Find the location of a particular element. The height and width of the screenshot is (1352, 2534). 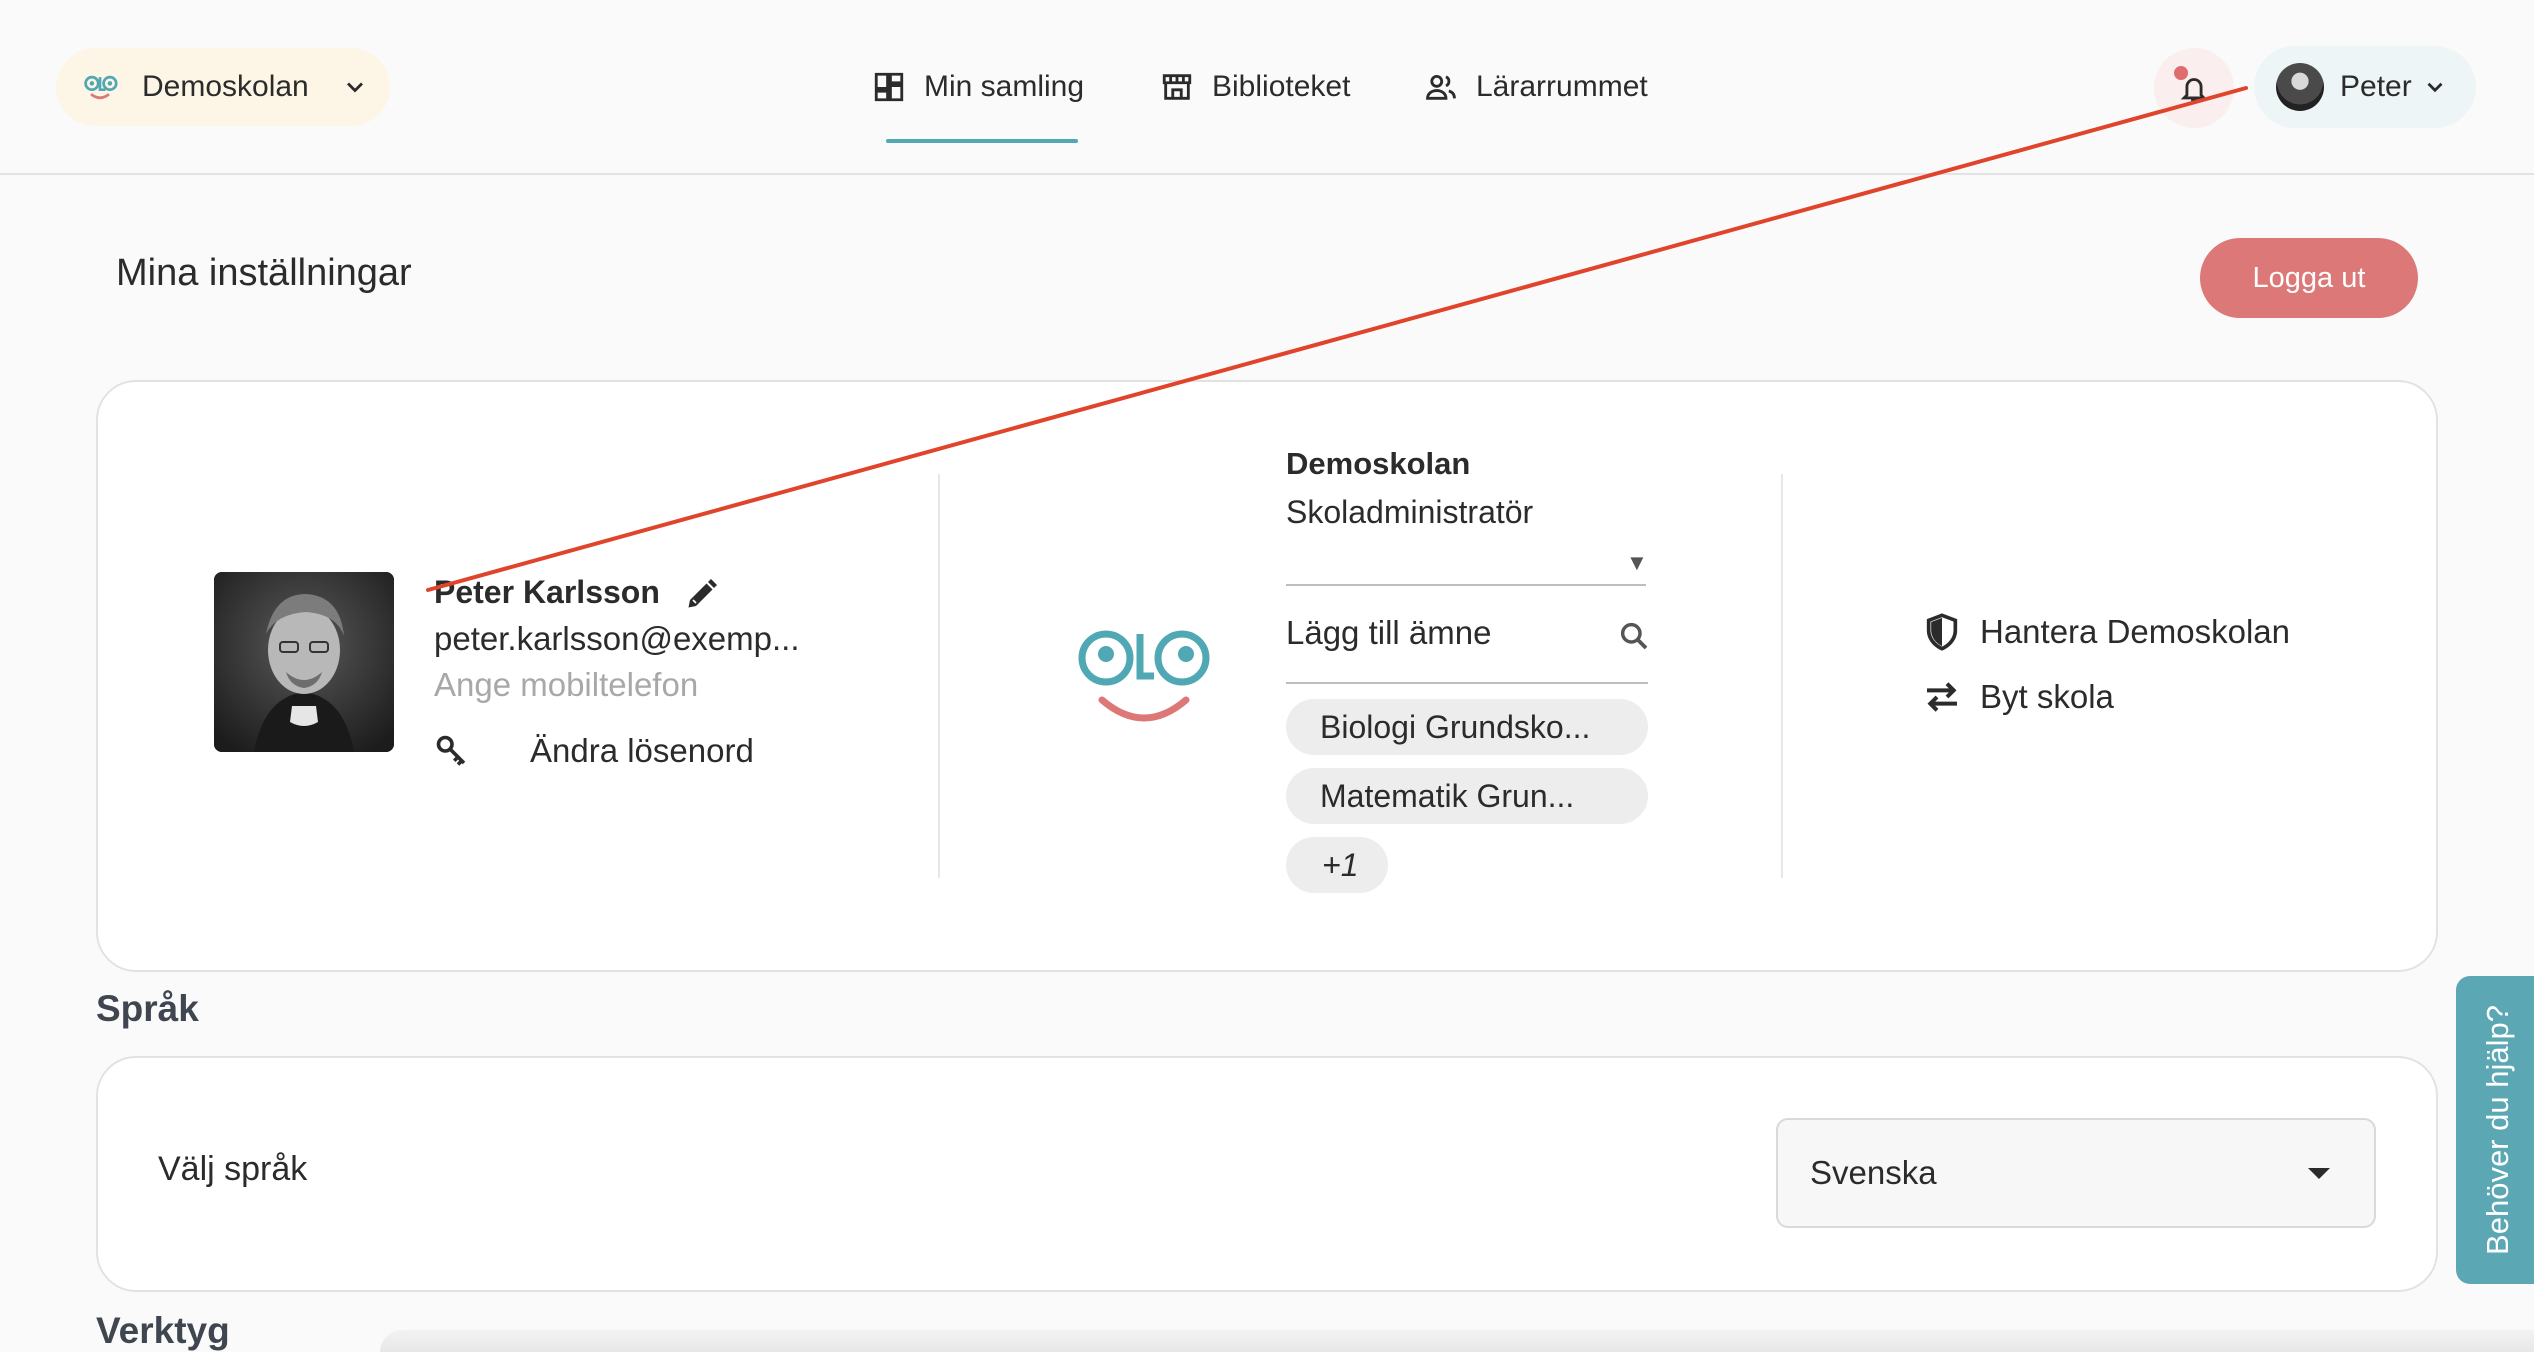

swap-arrows-icon is located at coordinates (1942, 697).